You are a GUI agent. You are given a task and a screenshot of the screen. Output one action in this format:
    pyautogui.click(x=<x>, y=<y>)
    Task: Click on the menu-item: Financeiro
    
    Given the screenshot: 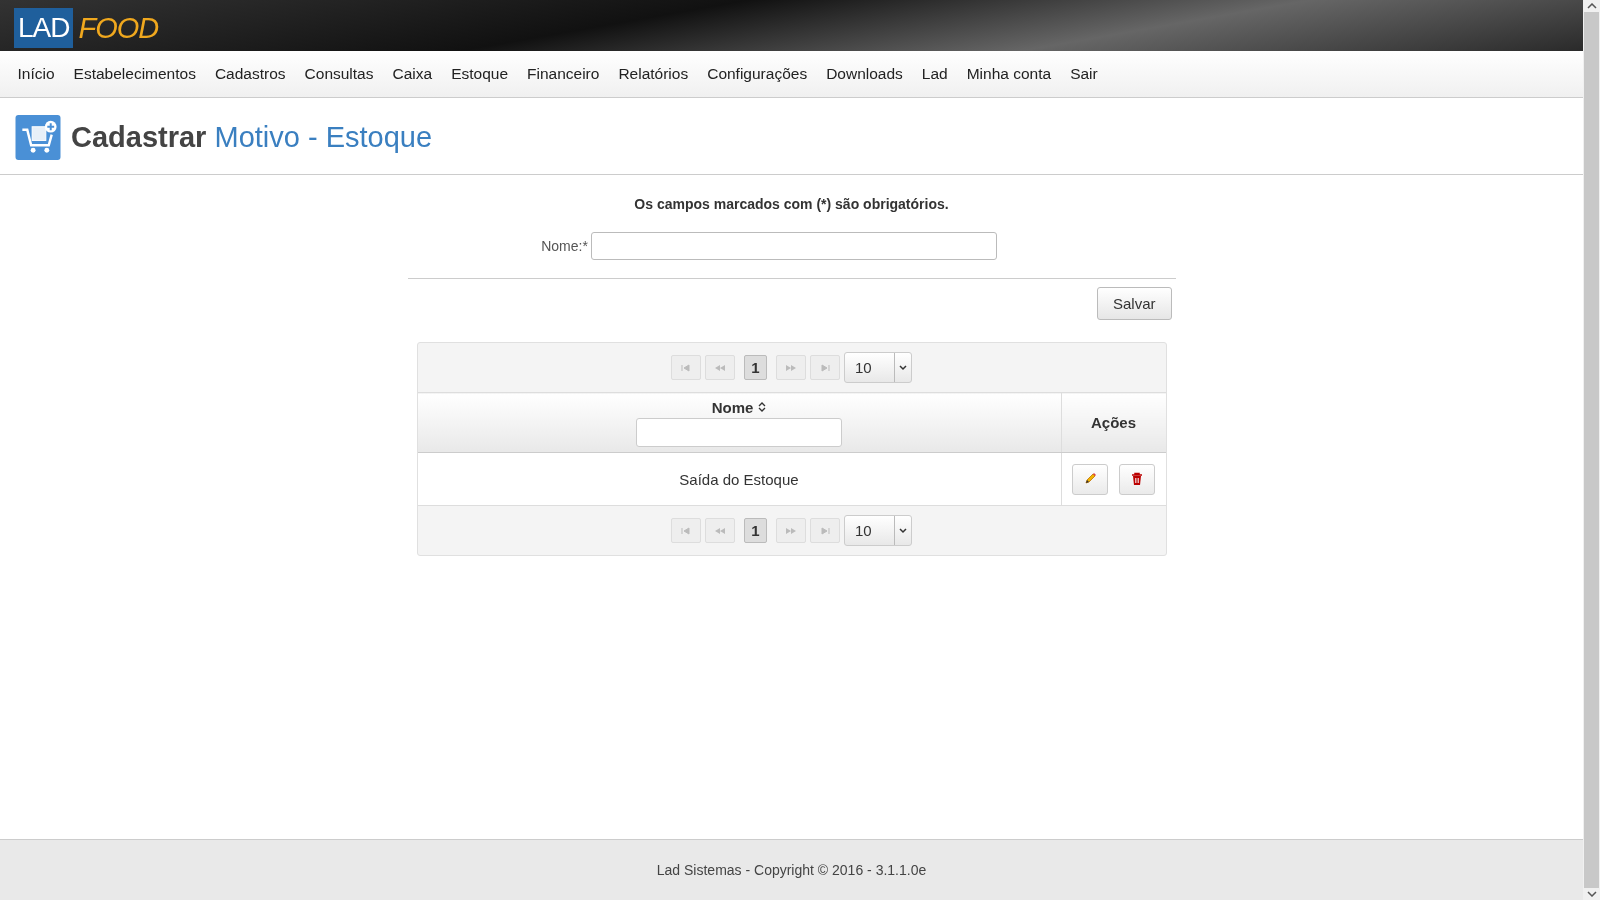 What is the action you would take?
    pyautogui.click(x=563, y=74)
    